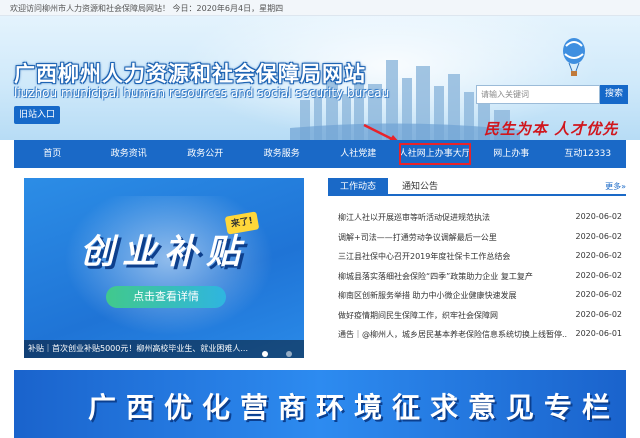  What do you see at coordinates (164, 252) in the screenshot?
I see `banner-title: 创业补贴` at bounding box center [164, 252].